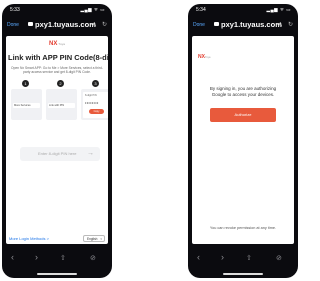 The height and width of the screenshot is (281, 320). I want to click on step-3-card: 8-digit PIN •••••••• Copy, so click(94, 104).